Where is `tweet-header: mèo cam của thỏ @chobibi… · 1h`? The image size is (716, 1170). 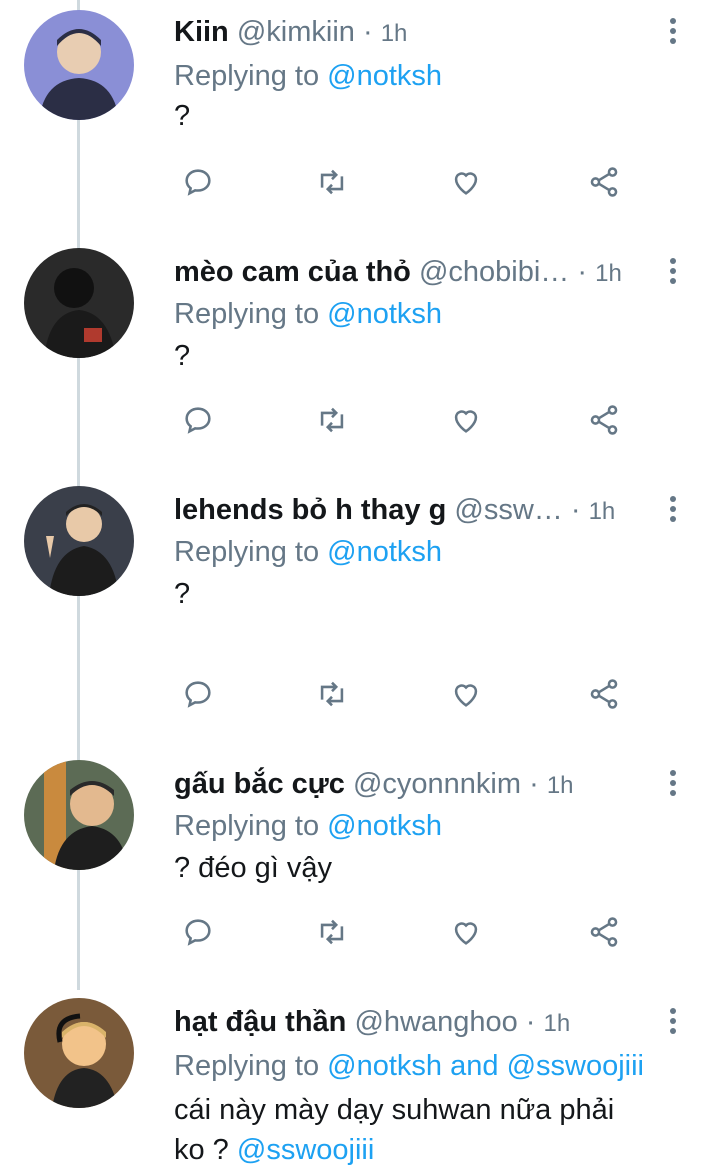
tweet-header: mèo cam của thỏ @chobibi… · 1h is located at coordinates (418, 272).